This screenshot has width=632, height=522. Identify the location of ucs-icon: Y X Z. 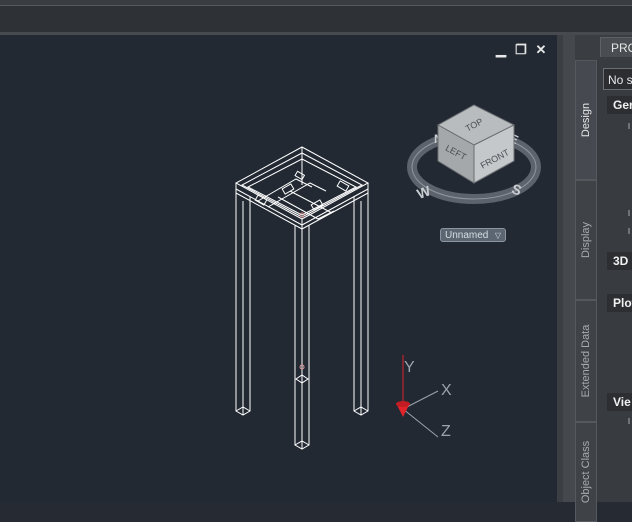
(424, 397).